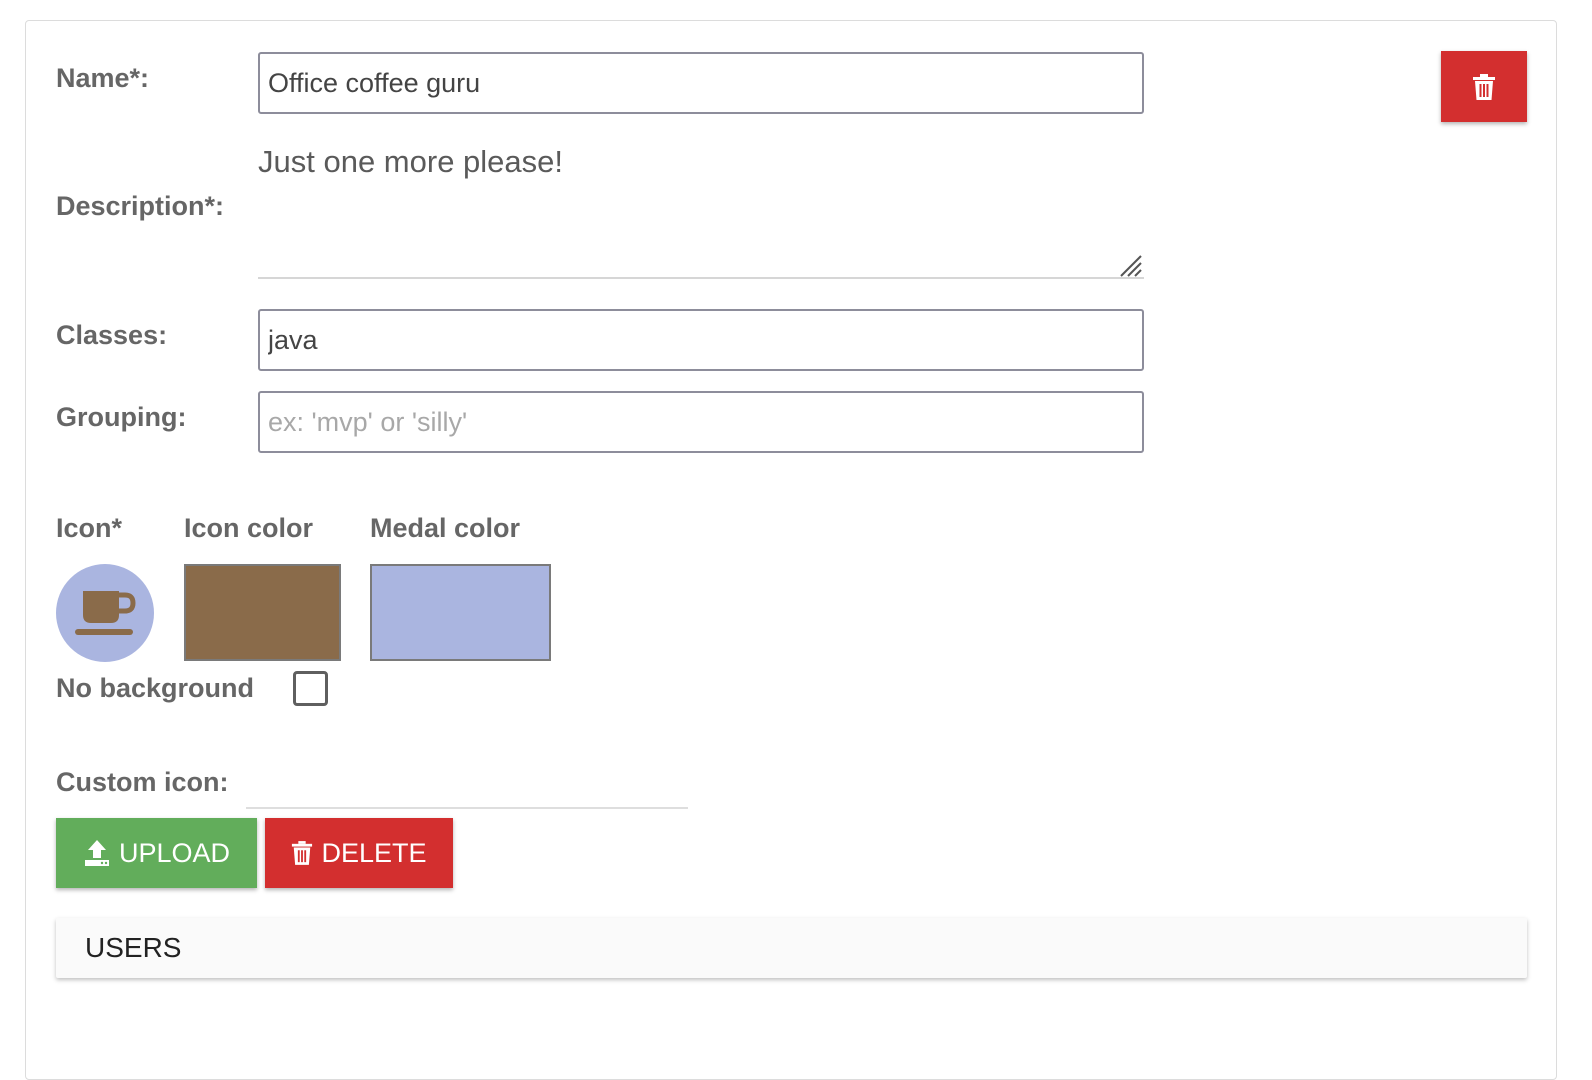 The height and width of the screenshot is (1080, 1592). I want to click on icon-picker-preview, so click(105, 613).